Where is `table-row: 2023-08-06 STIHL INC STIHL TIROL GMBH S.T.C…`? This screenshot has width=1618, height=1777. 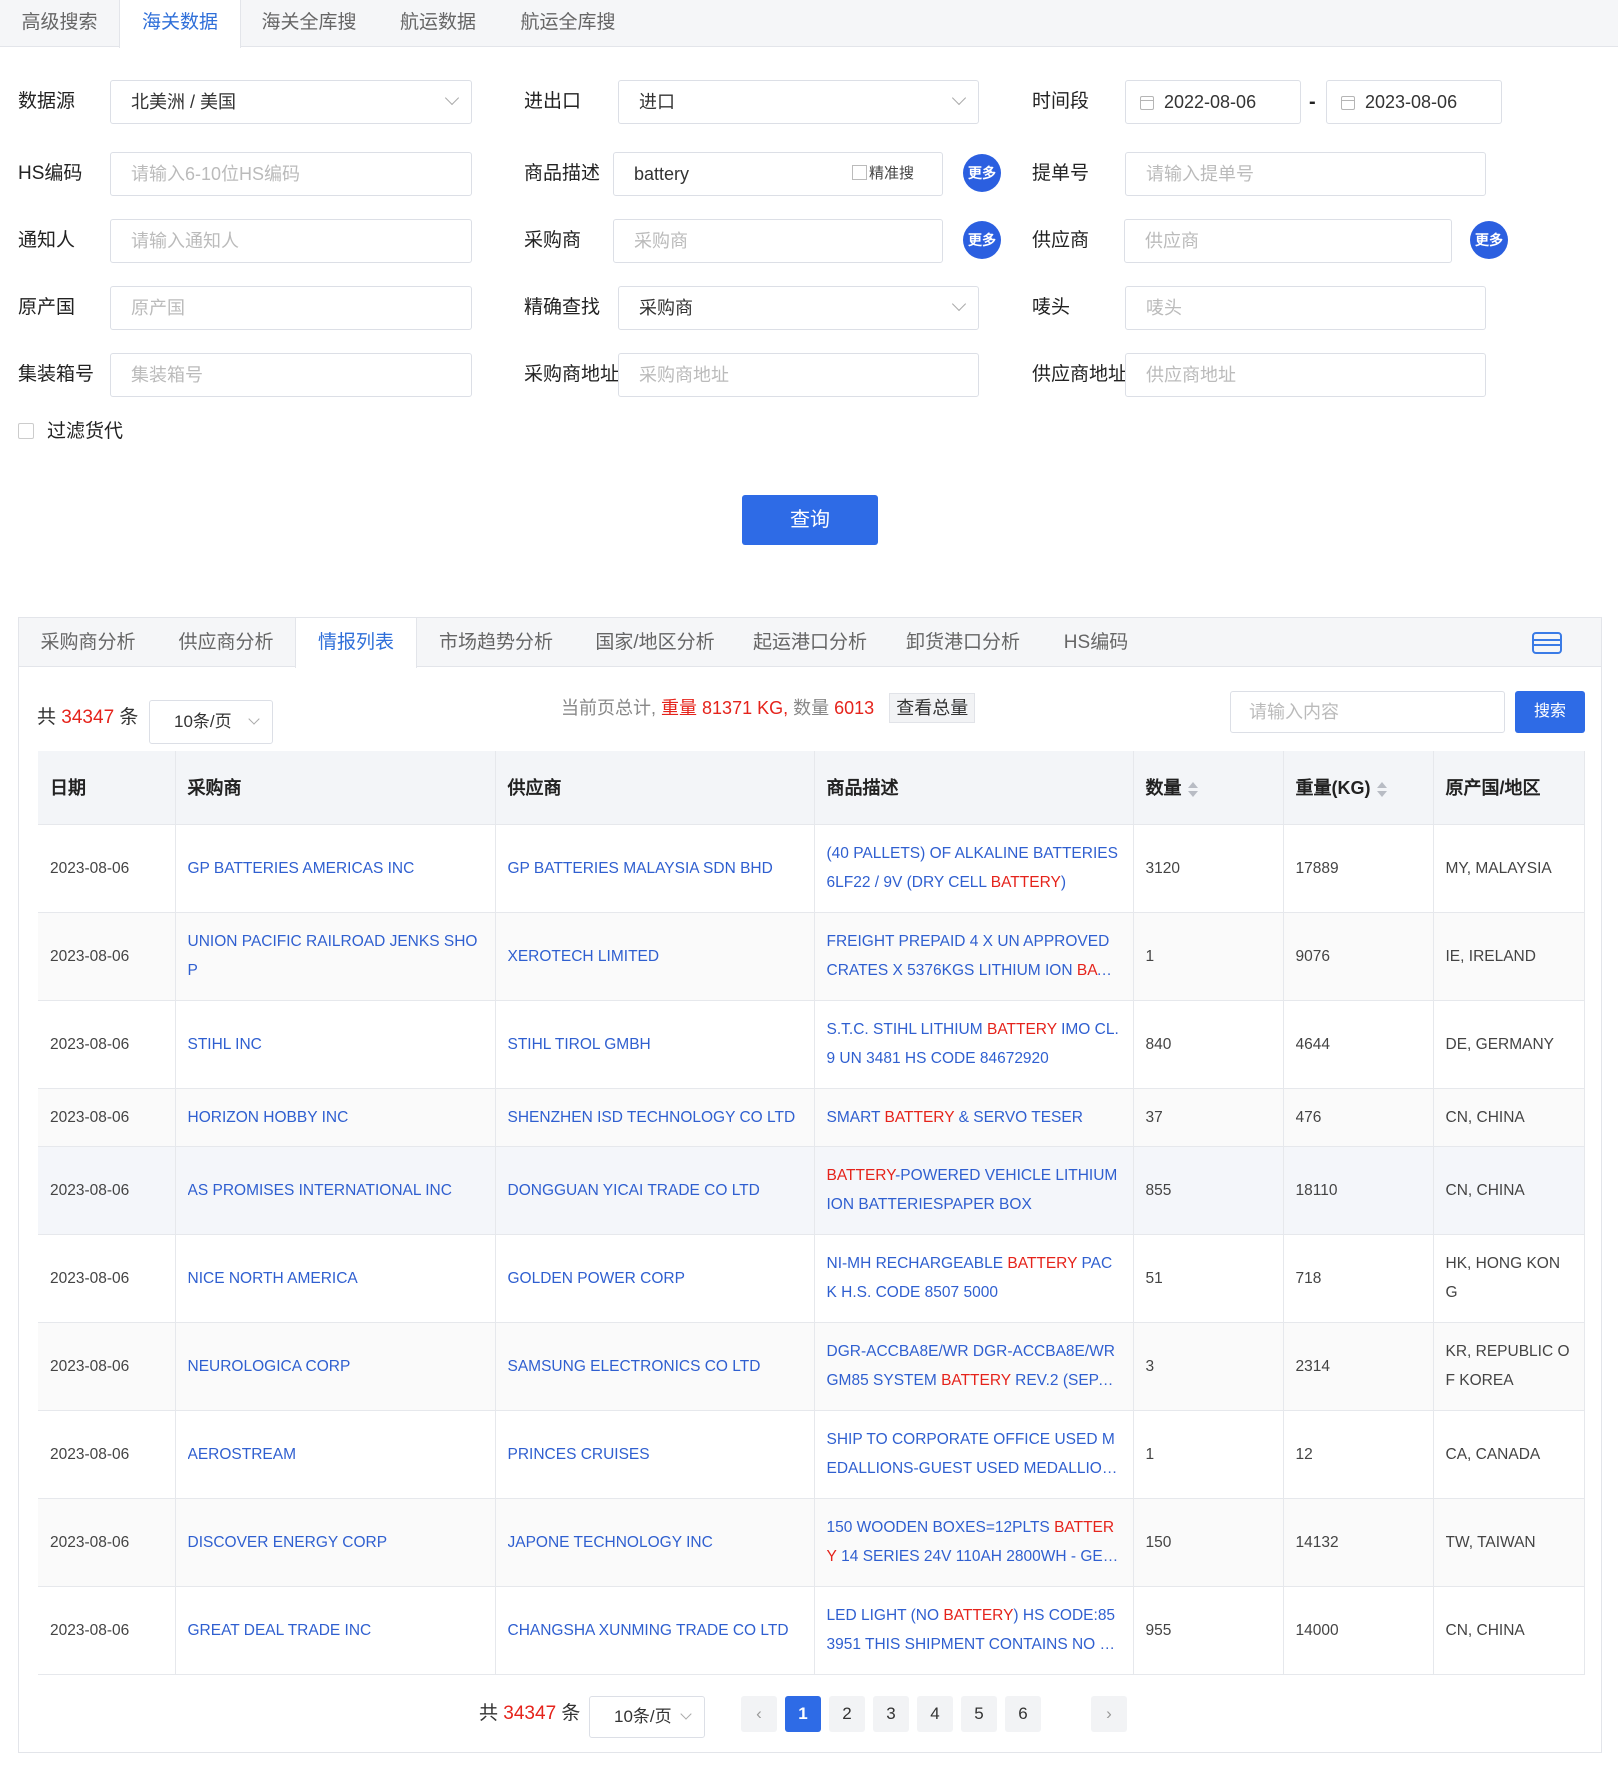
table-row: 2023-08-06 STIHL INC STIHL TIROL GMBH S.T.C… is located at coordinates (811, 1044).